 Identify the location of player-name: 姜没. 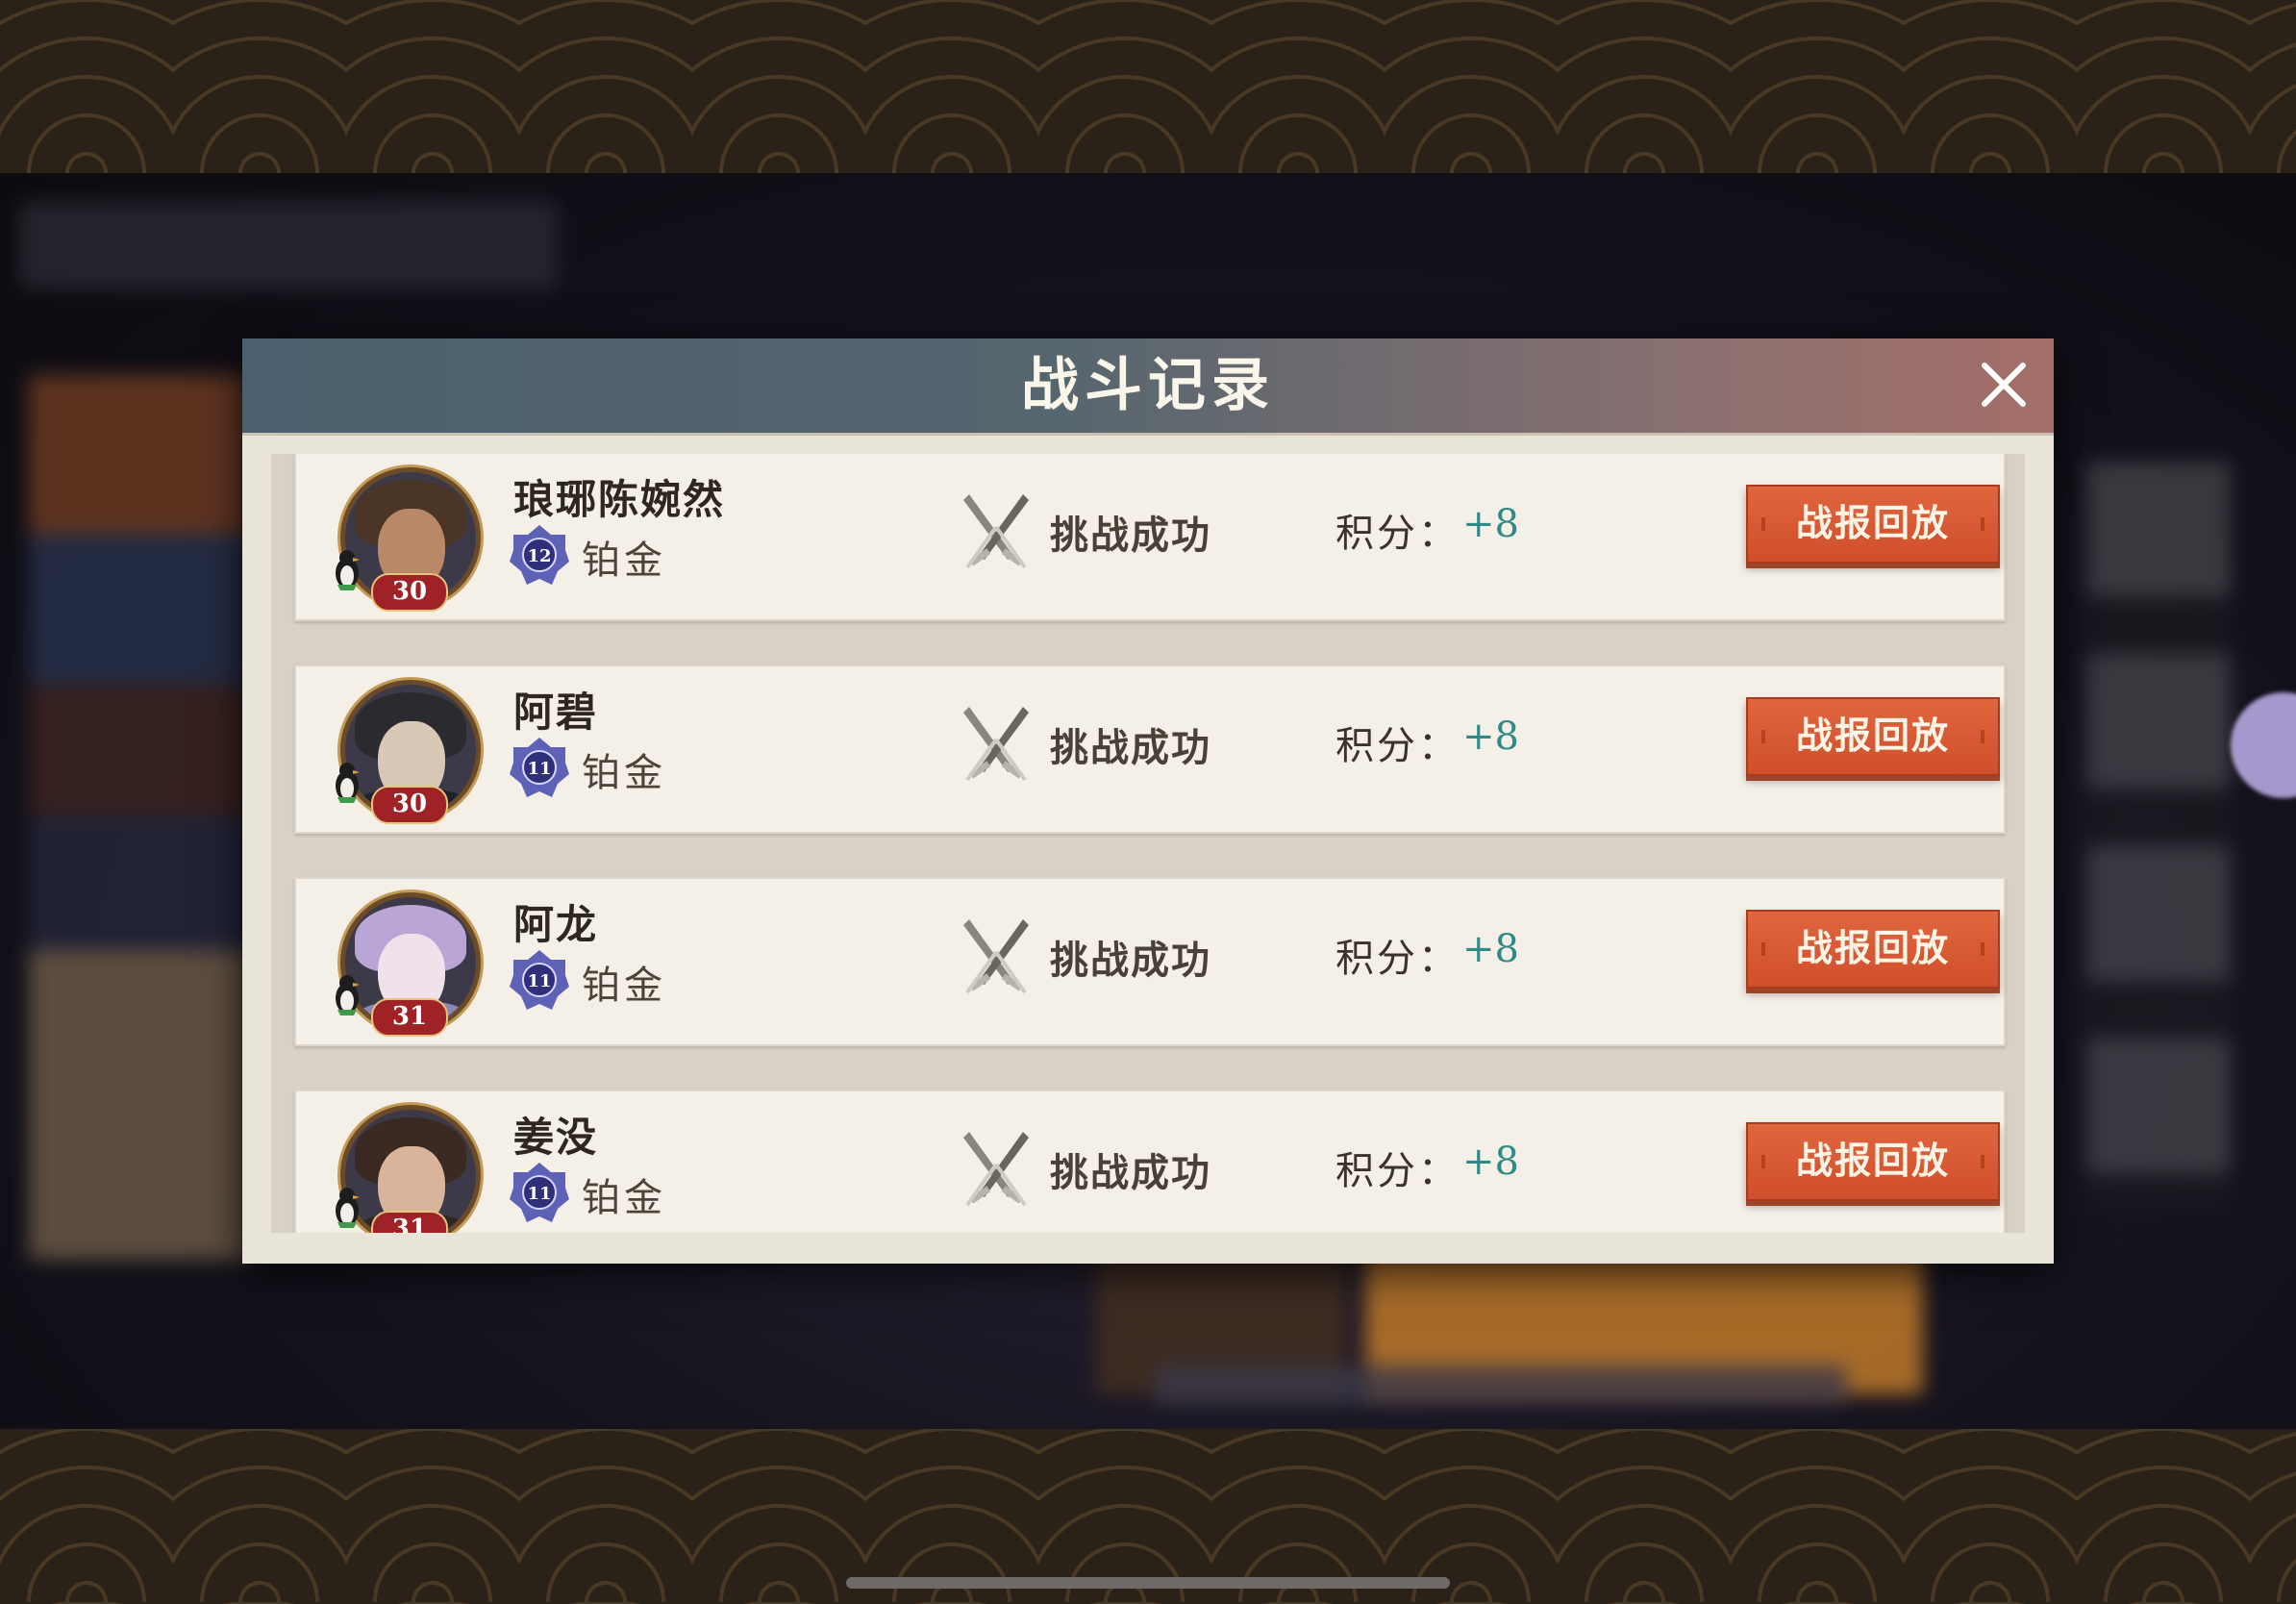
(556, 1137).